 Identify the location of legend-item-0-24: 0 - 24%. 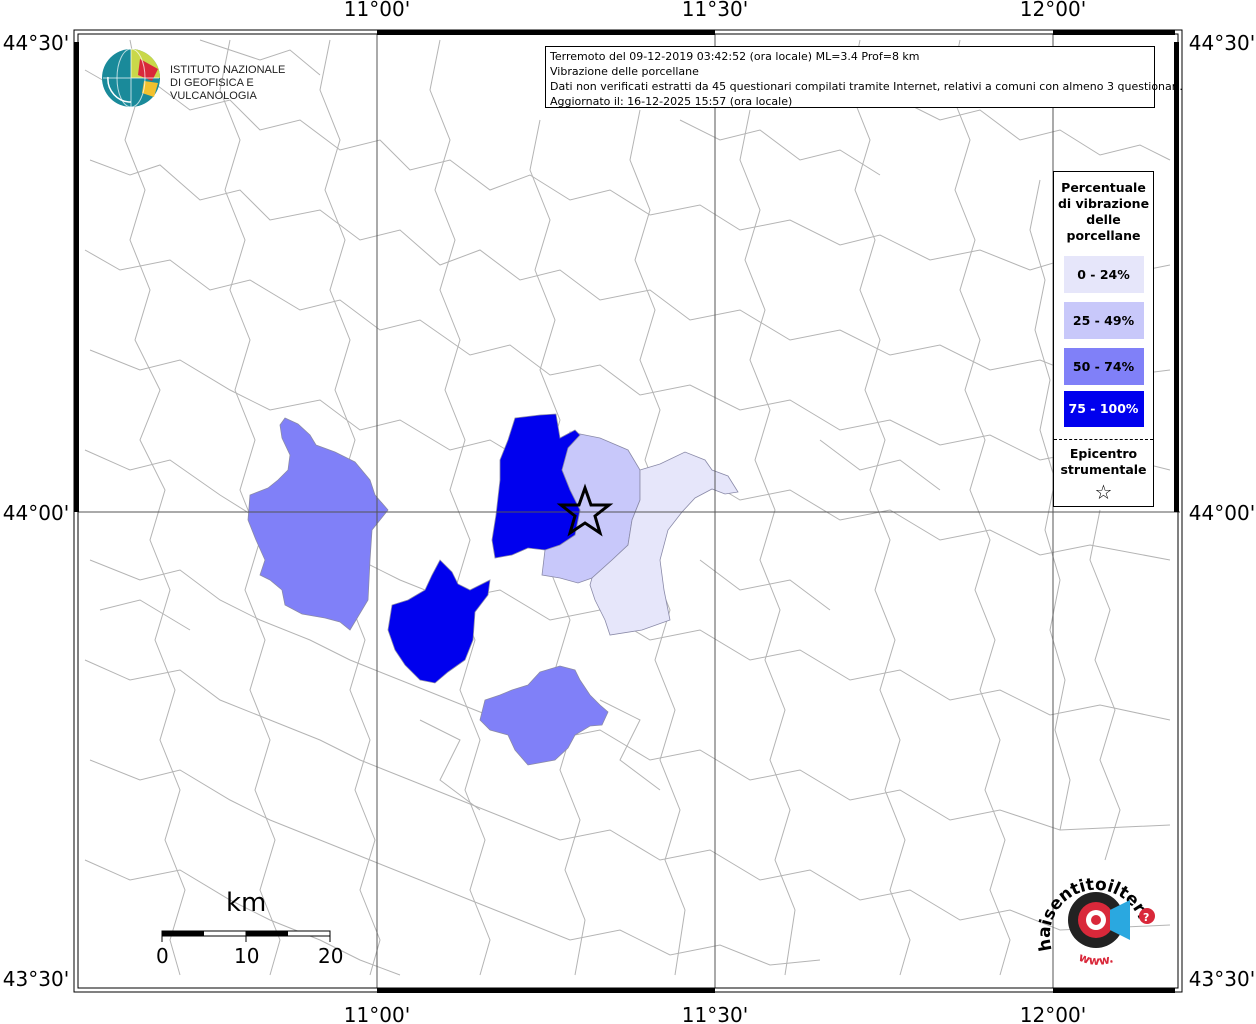
(1103, 274).